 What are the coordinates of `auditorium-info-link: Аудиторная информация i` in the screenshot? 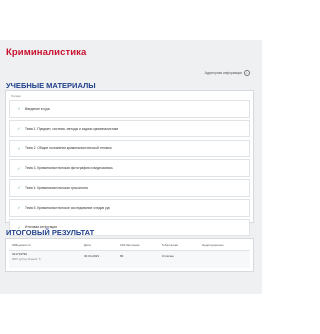 It's located at (227, 73).